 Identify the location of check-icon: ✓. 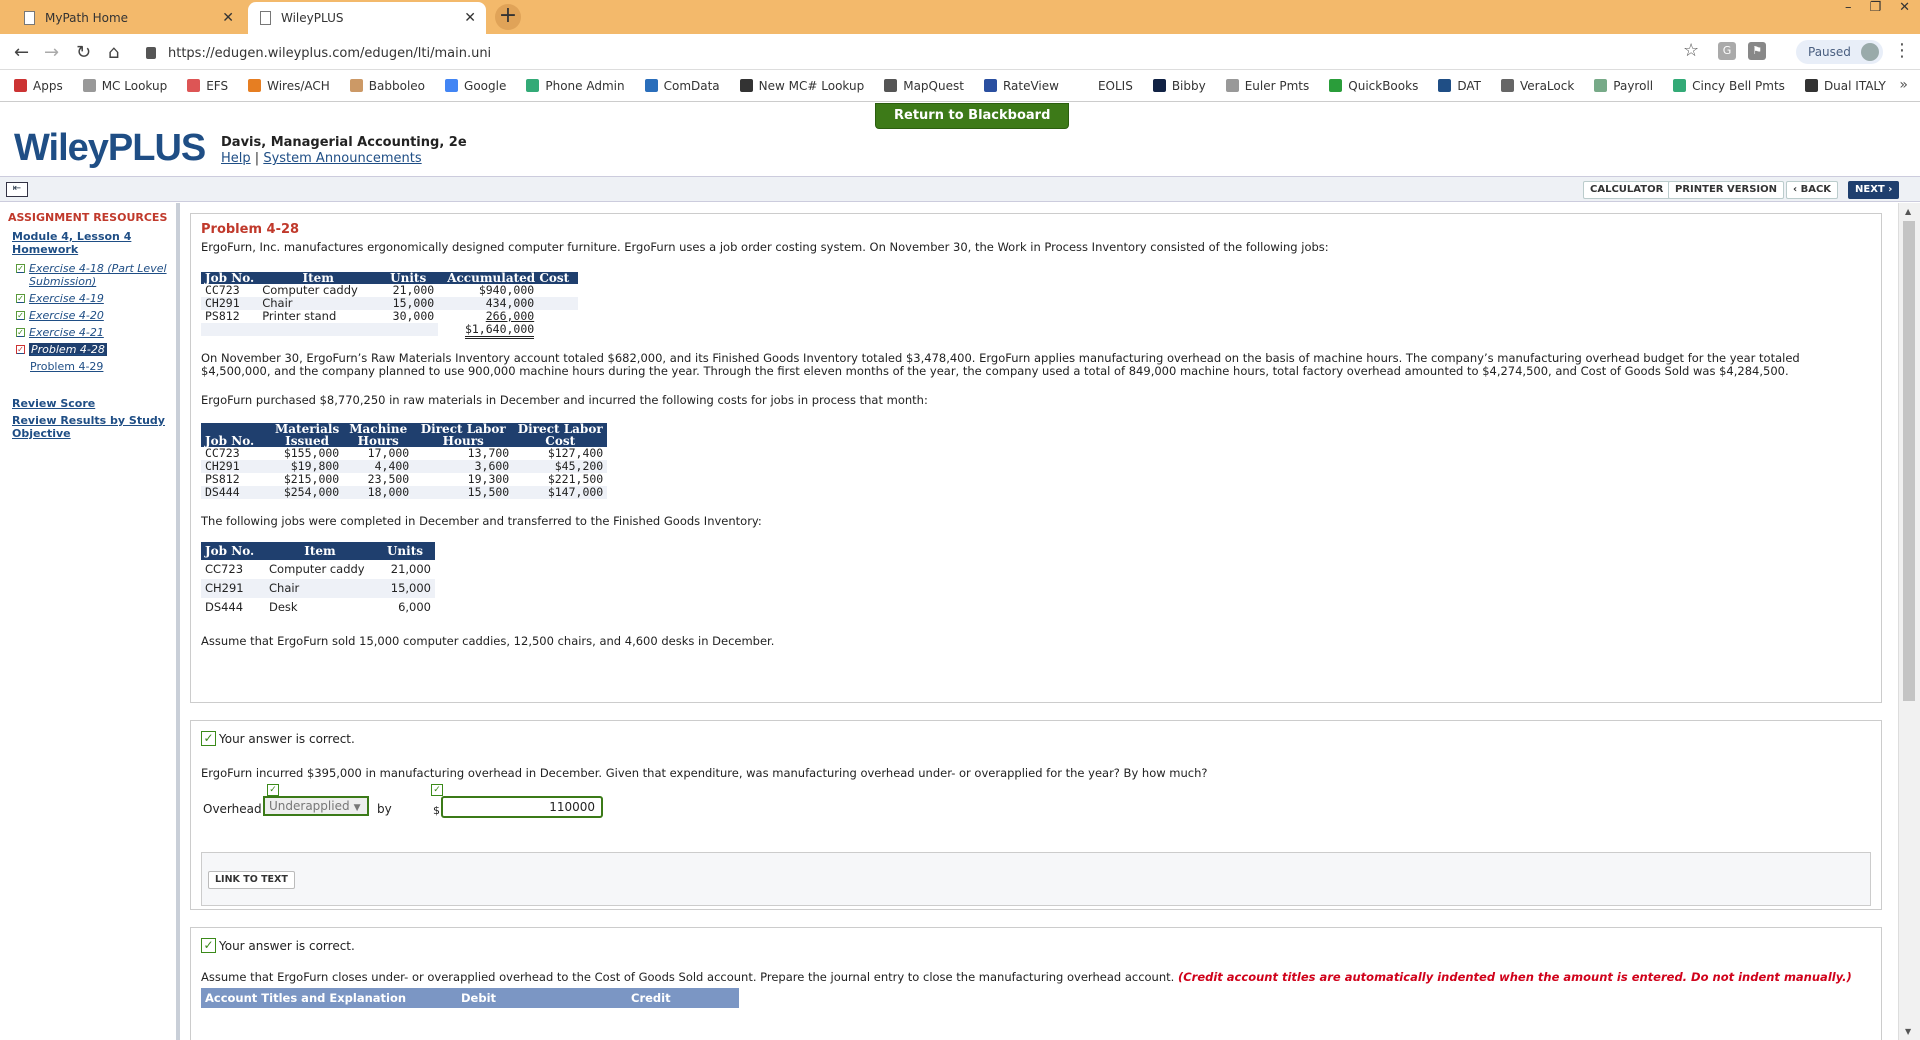
(437, 790).